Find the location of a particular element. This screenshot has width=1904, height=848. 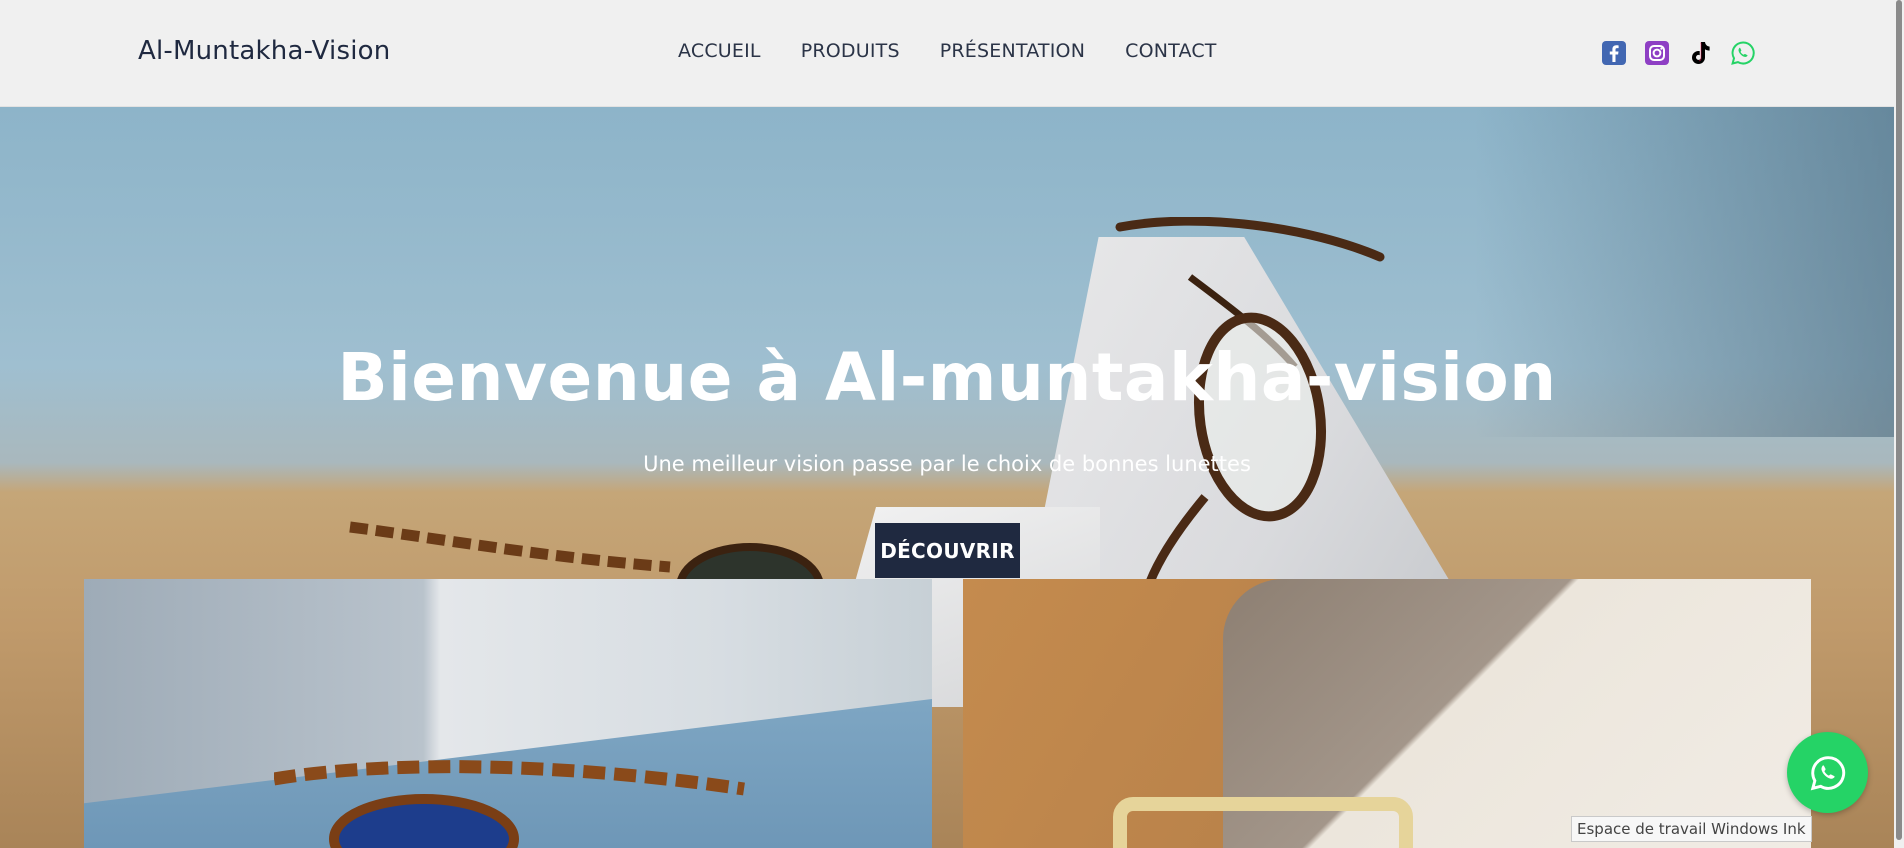

hero-title: Bienvenue à Al-muntakha-vision is located at coordinates (947, 377).